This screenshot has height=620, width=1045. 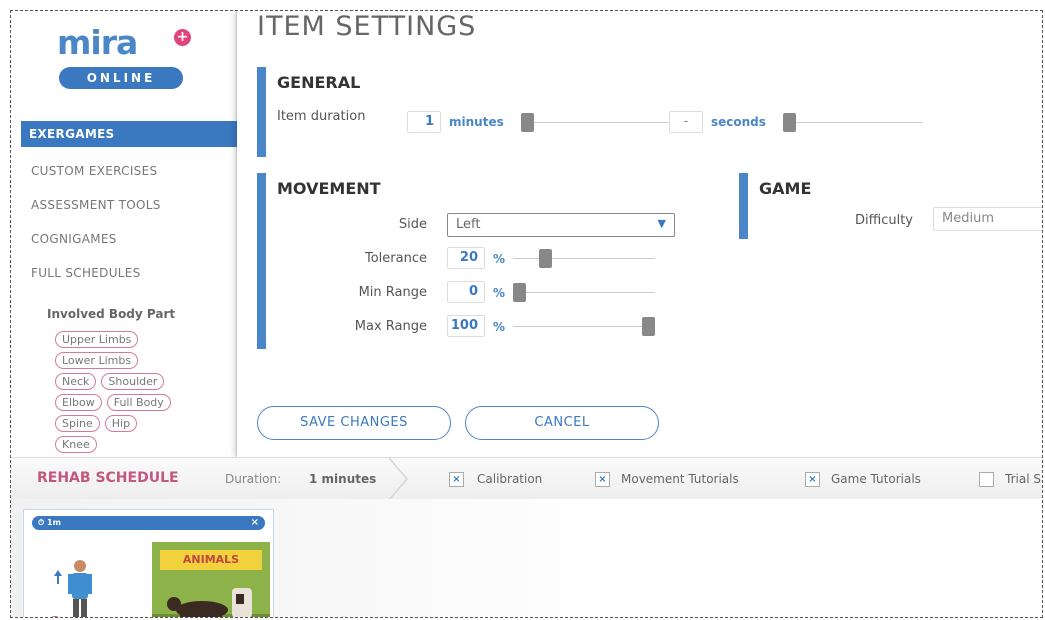 What do you see at coordinates (584, 258) in the screenshot?
I see `tolerance-slider-track` at bounding box center [584, 258].